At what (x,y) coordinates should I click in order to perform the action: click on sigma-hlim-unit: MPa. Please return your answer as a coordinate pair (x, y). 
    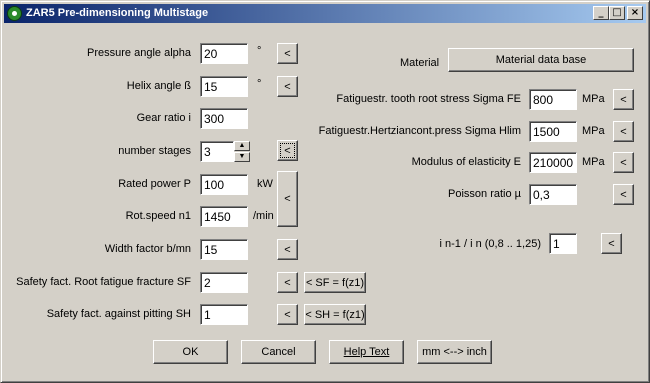
    Looking at the image, I should click on (593, 131).